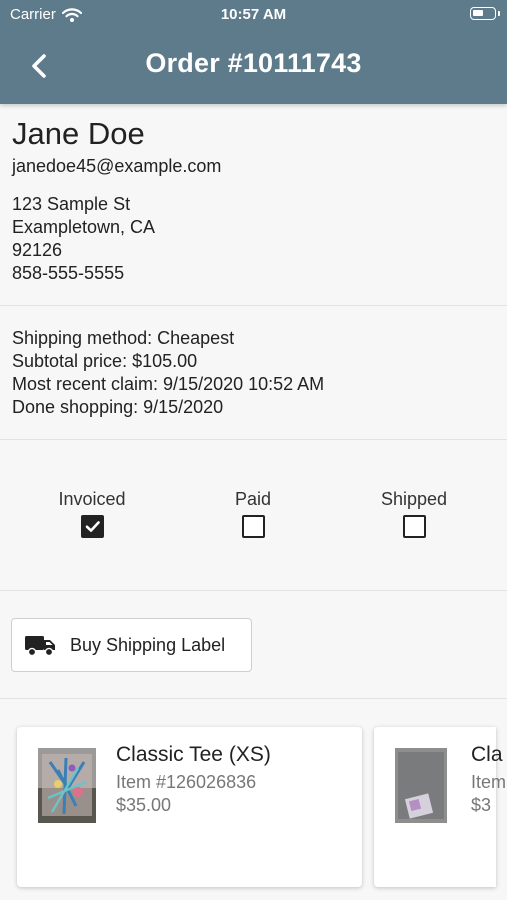 This screenshot has height=900, width=507. I want to click on item-card: Classic Tee (XS) Item #126026836 $35.00, so click(189, 807).